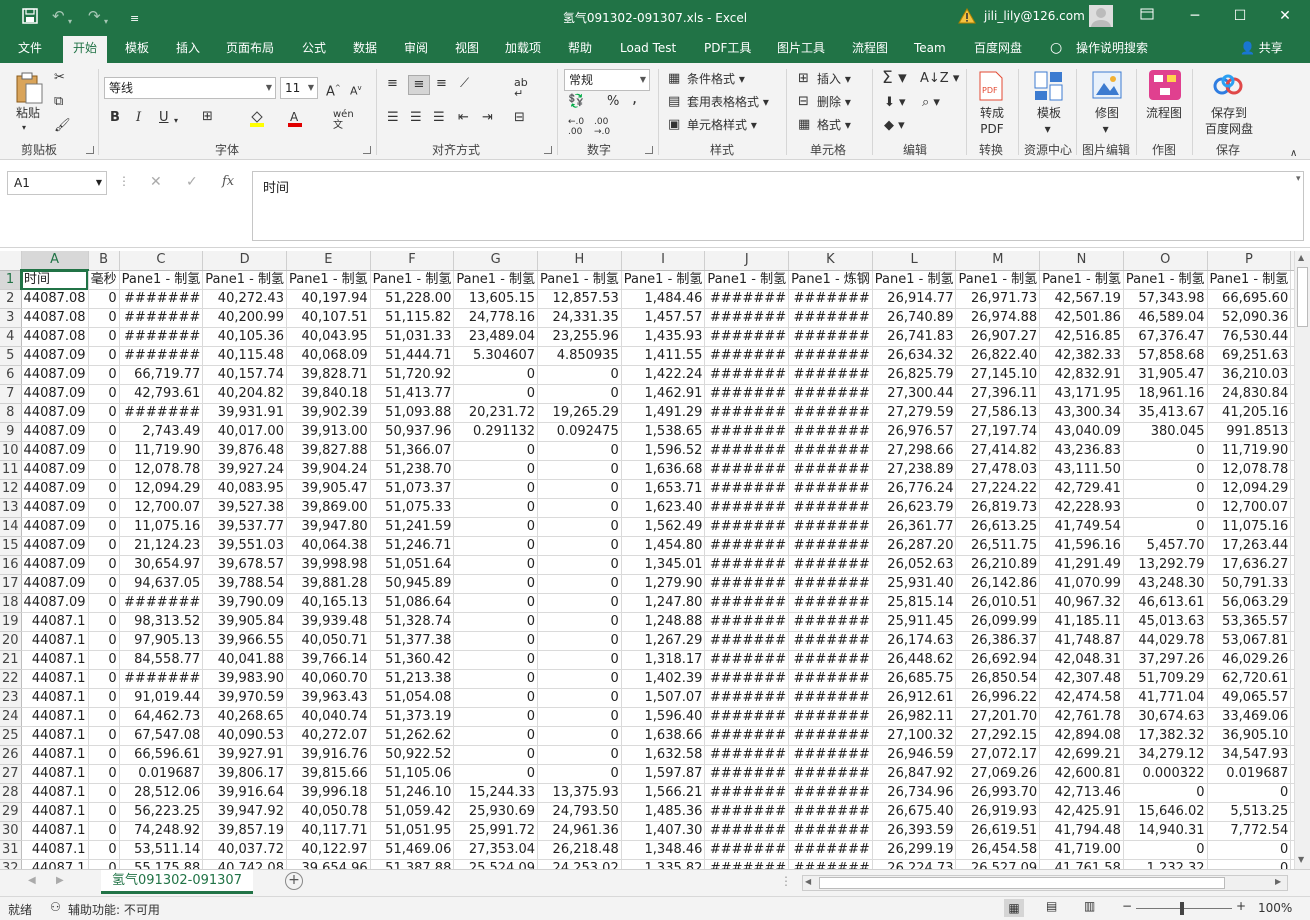 The image size is (1310, 920). What do you see at coordinates (496, 356) in the screenshot?
I see `cell-g5: 5.304607` at bounding box center [496, 356].